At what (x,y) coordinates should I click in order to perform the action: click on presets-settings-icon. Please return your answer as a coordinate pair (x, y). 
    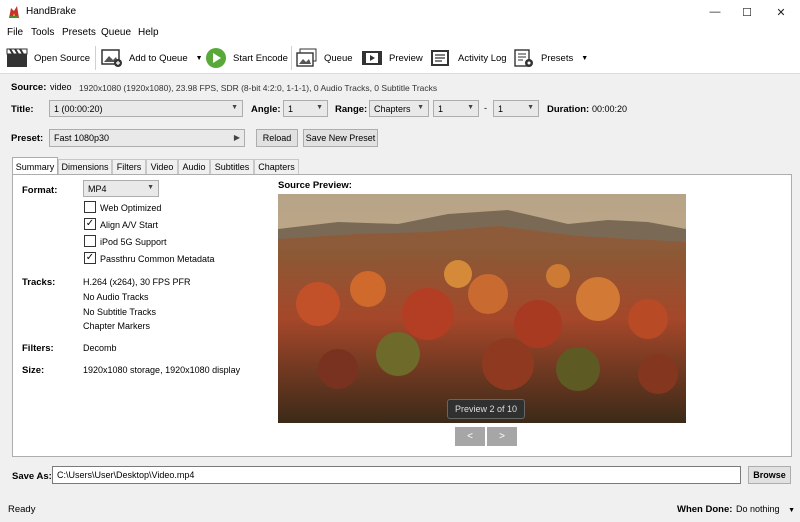
    Looking at the image, I should click on (524, 58).